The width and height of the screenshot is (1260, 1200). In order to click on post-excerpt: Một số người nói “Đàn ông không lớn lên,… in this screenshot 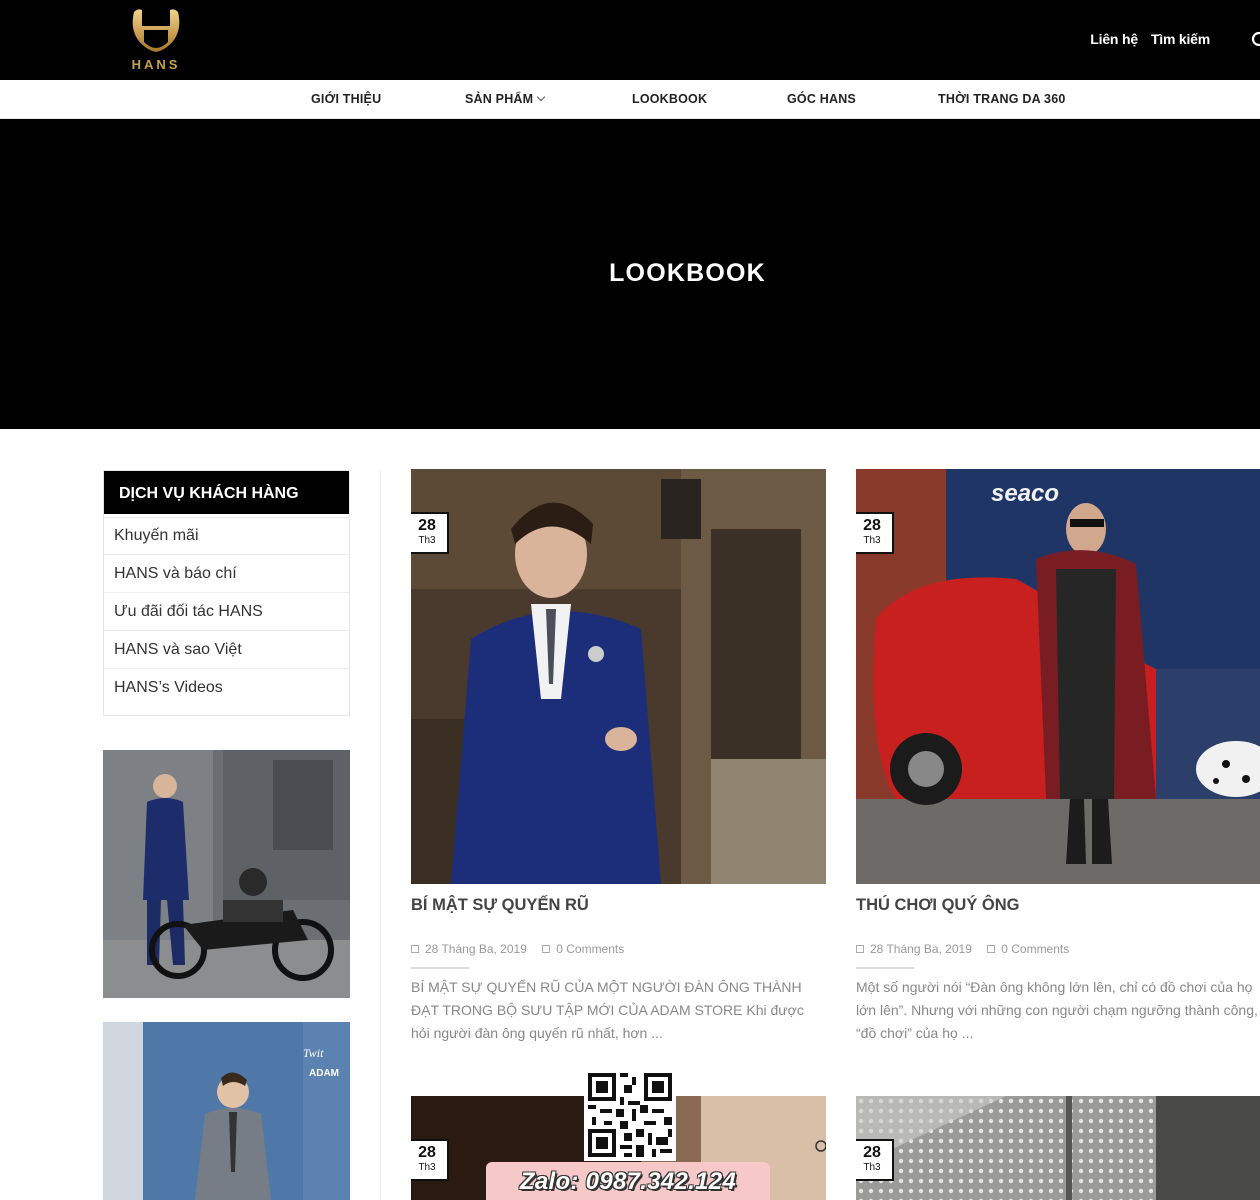, I will do `click(1058, 1010)`.